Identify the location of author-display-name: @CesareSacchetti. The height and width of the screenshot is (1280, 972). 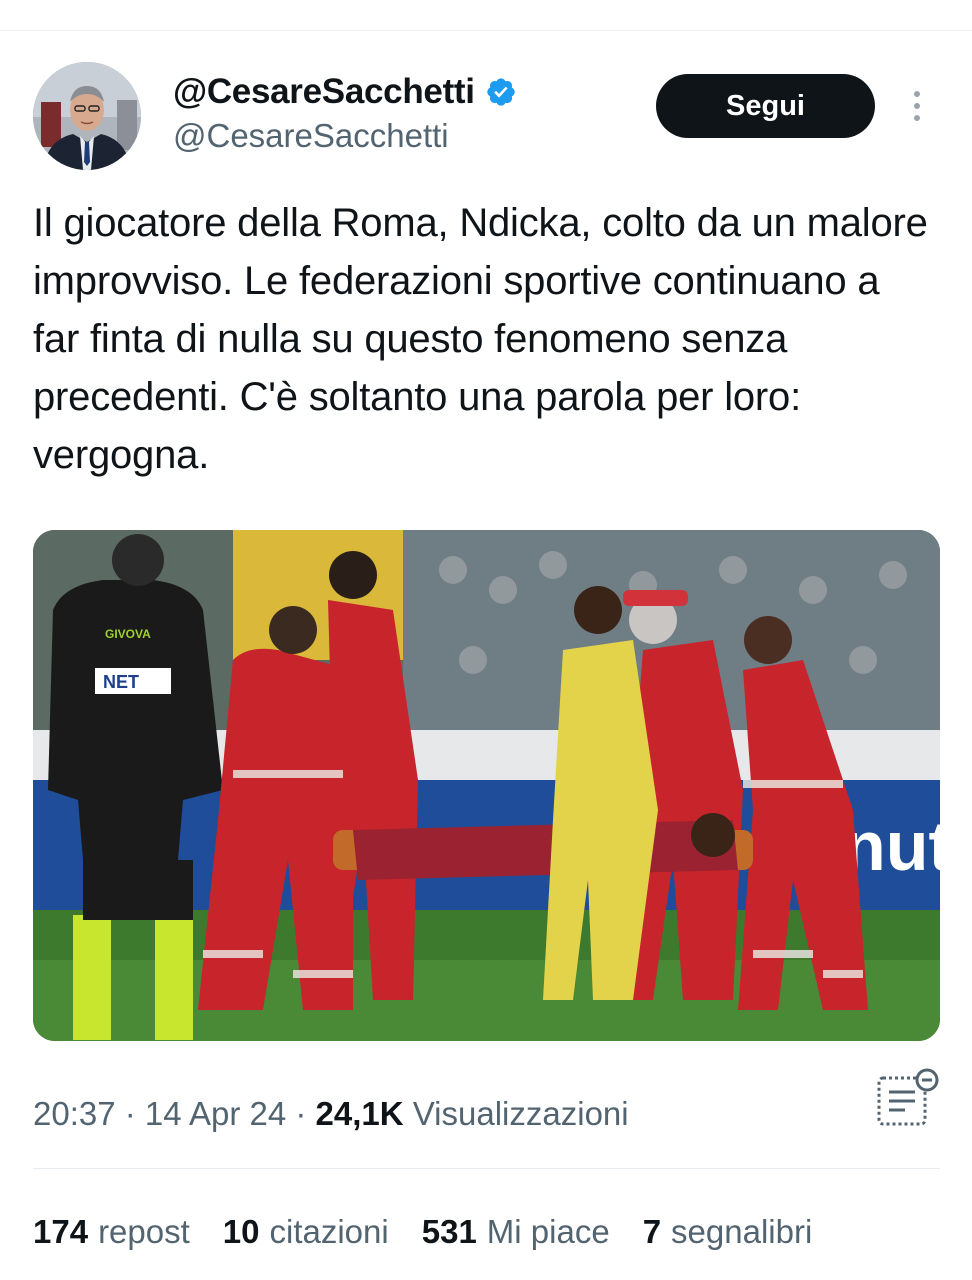
(345, 92).